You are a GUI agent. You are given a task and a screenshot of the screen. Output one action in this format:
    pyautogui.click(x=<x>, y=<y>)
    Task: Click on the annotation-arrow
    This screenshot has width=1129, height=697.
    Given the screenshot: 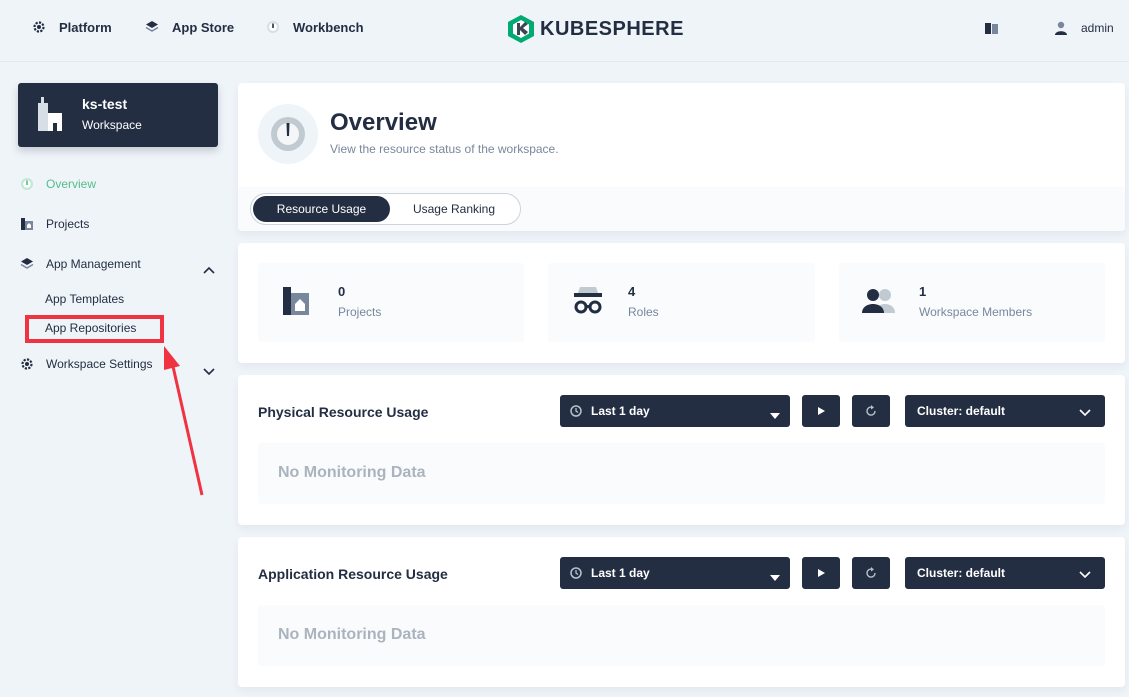 What is the action you would take?
    pyautogui.click(x=184, y=421)
    